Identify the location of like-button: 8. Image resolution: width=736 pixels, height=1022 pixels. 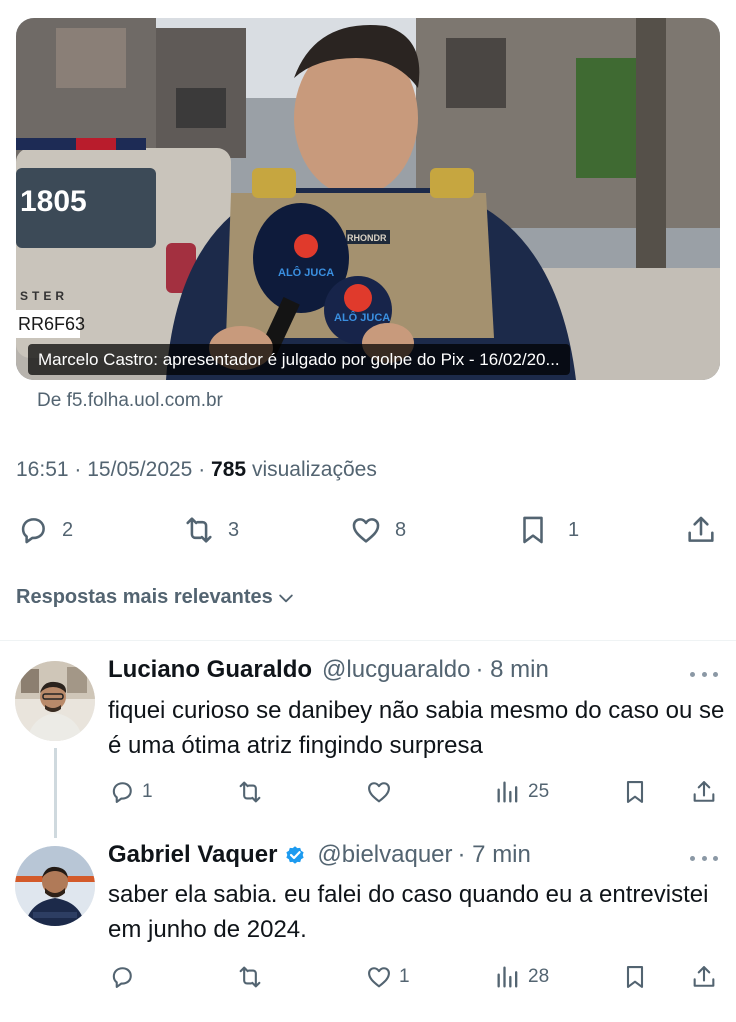
(377, 530).